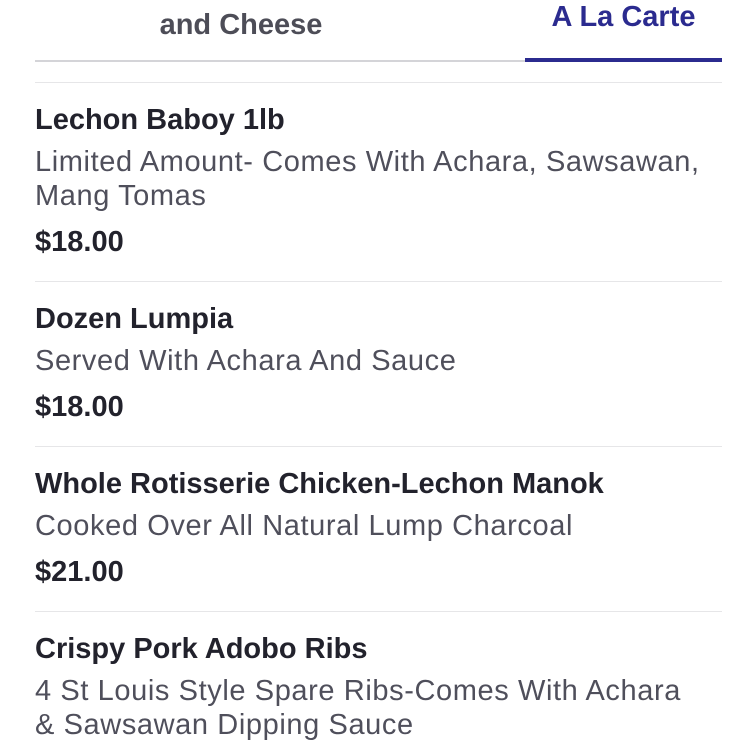  What do you see at coordinates (160, 120) in the screenshot?
I see `item-name: Lechon Baboy 1lb` at bounding box center [160, 120].